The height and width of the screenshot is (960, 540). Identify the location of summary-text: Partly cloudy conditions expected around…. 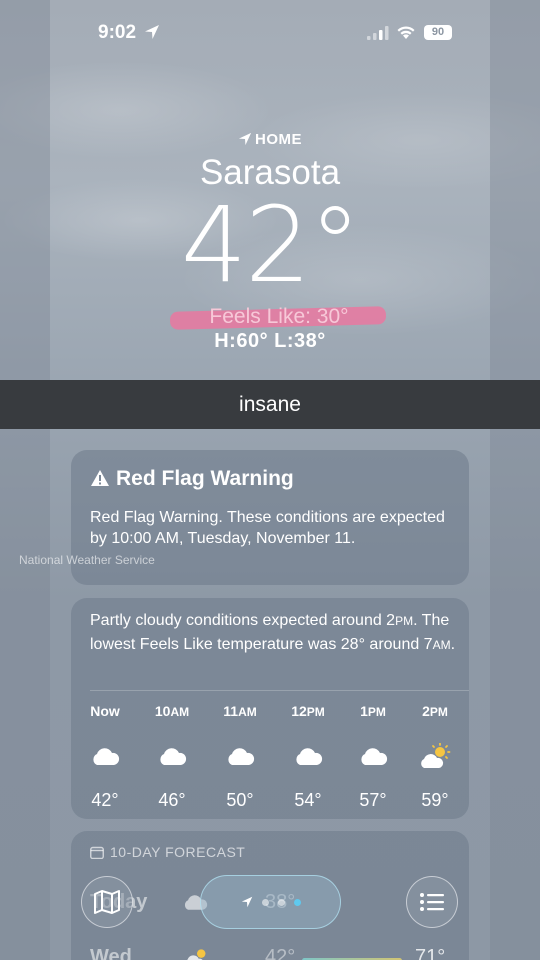
(243, 620).